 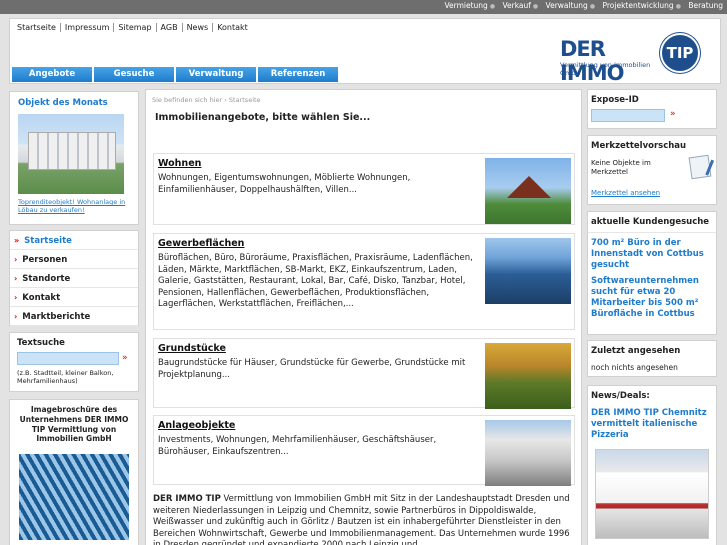 I want to click on nav-impressum: Impressum, so click(x=87, y=27).